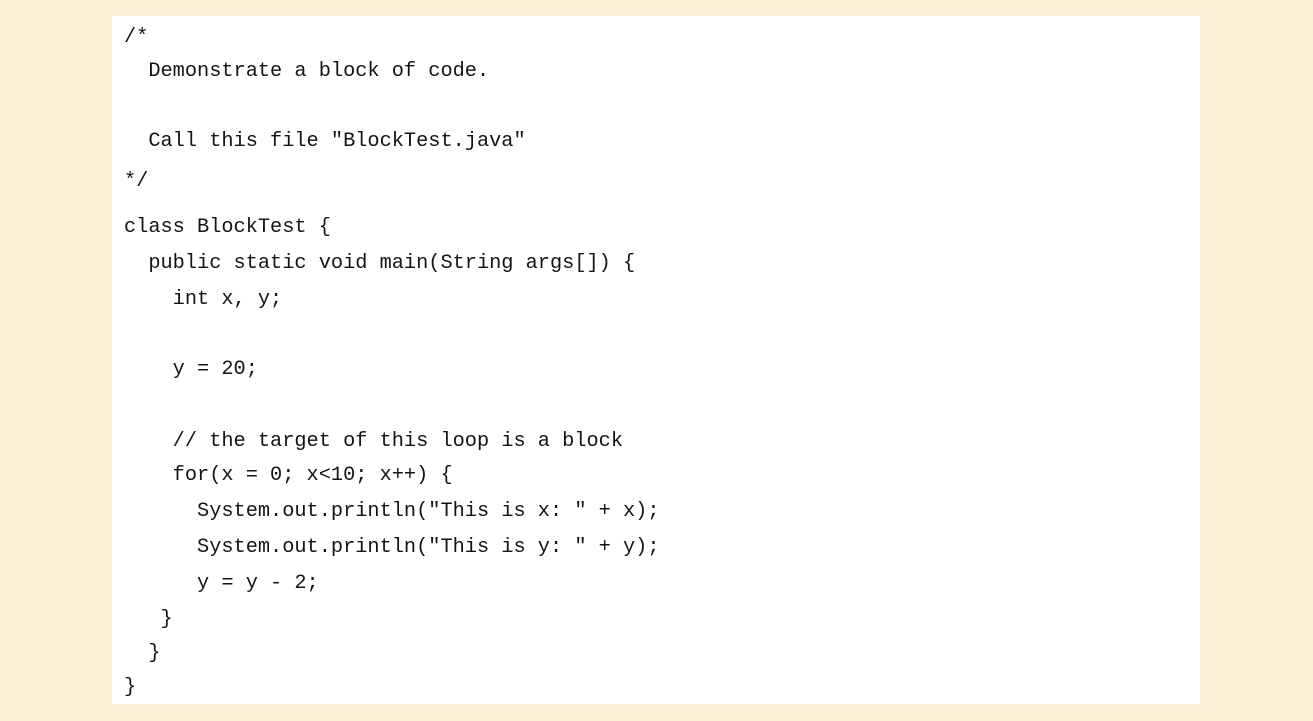 Image resolution: width=1313 pixels, height=721 pixels. Describe the element at coordinates (221, 583) in the screenshot. I see `code-line: y = y - 2;` at that location.